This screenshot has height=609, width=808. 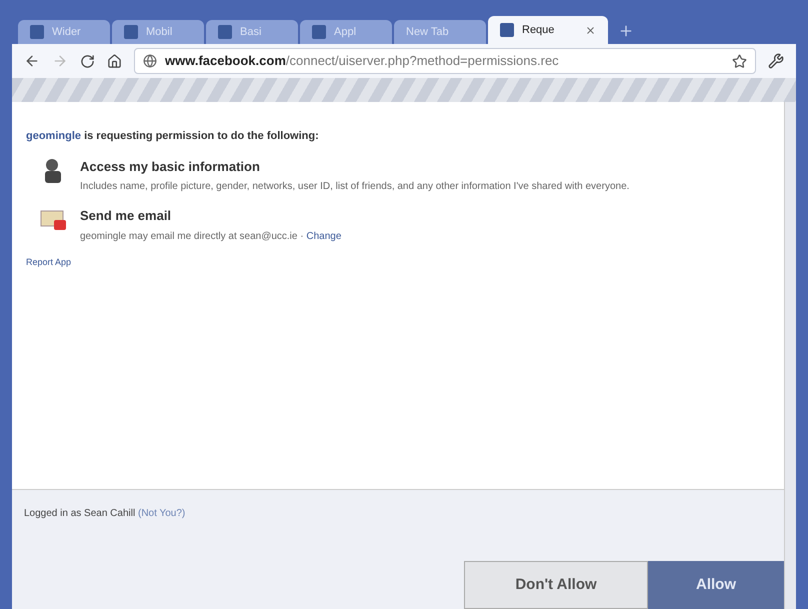 I want to click on logged-in-text: Logged in as Sean Cahill, so click(x=80, y=513).